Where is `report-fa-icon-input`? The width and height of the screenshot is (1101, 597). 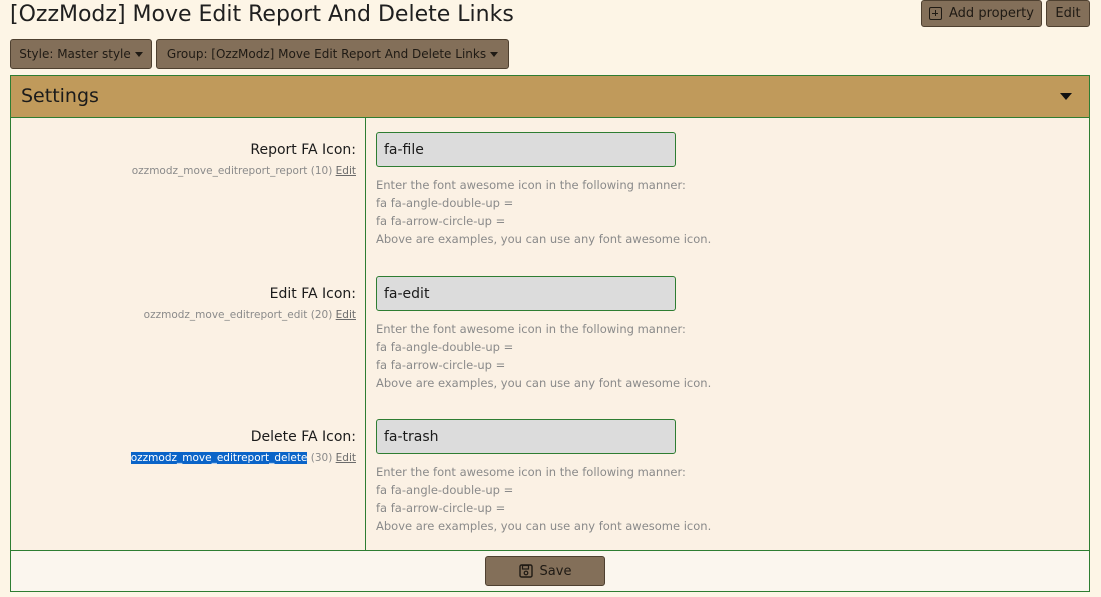 report-fa-icon-input is located at coordinates (526, 149).